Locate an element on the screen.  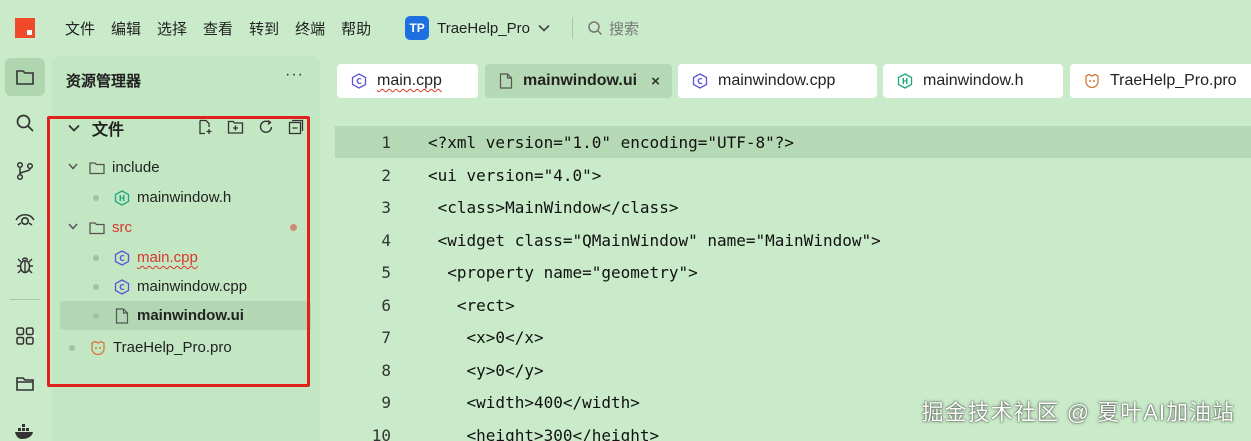
files-section-header: 文件 is located at coordinates (186, 128).